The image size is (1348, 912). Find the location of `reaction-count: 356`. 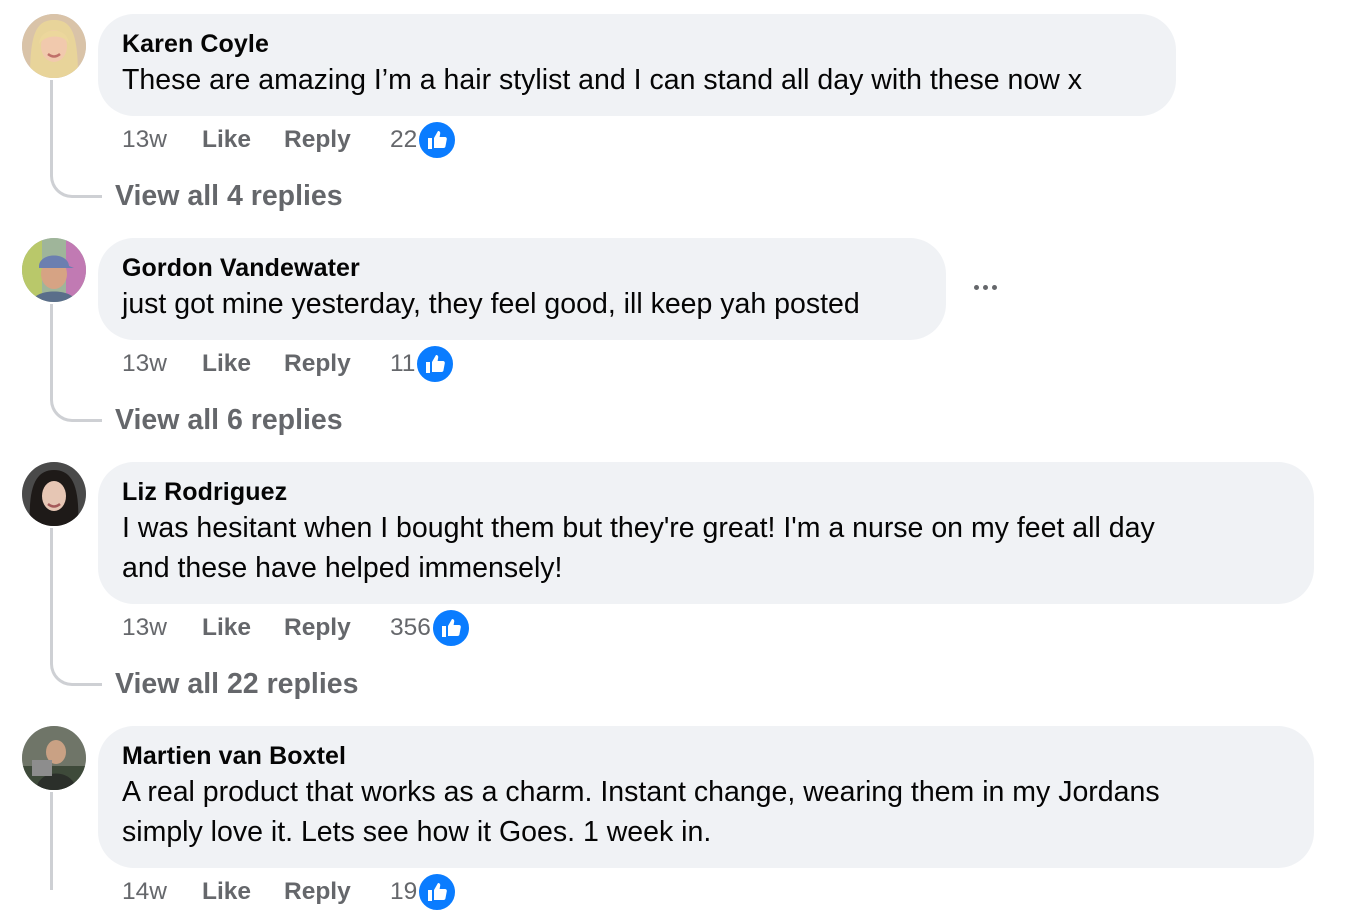

reaction-count: 356 is located at coordinates (410, 628).